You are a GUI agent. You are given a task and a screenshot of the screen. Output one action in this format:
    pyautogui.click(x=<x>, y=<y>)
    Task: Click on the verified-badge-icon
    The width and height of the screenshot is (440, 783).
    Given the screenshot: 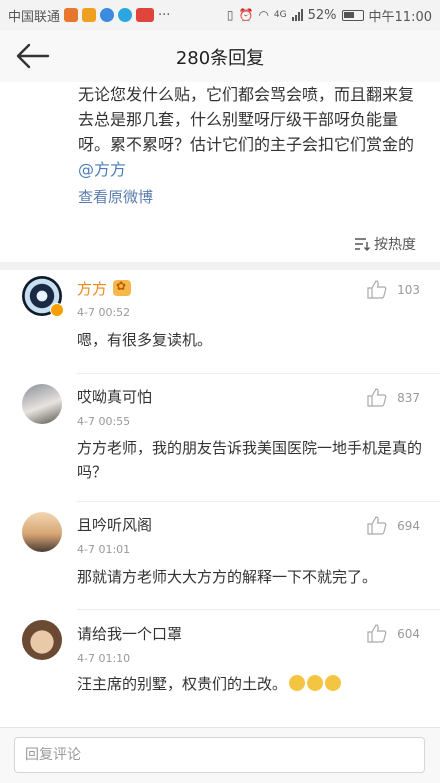 What is the action you would take?
    pyautogui.click(x=57, y=310)
    